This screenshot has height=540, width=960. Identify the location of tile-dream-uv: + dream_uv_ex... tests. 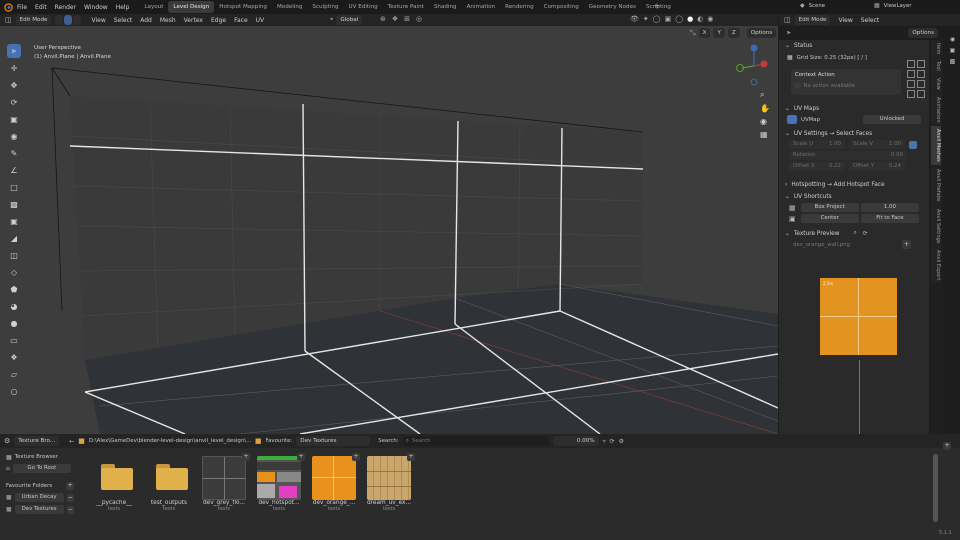
(389, 482).